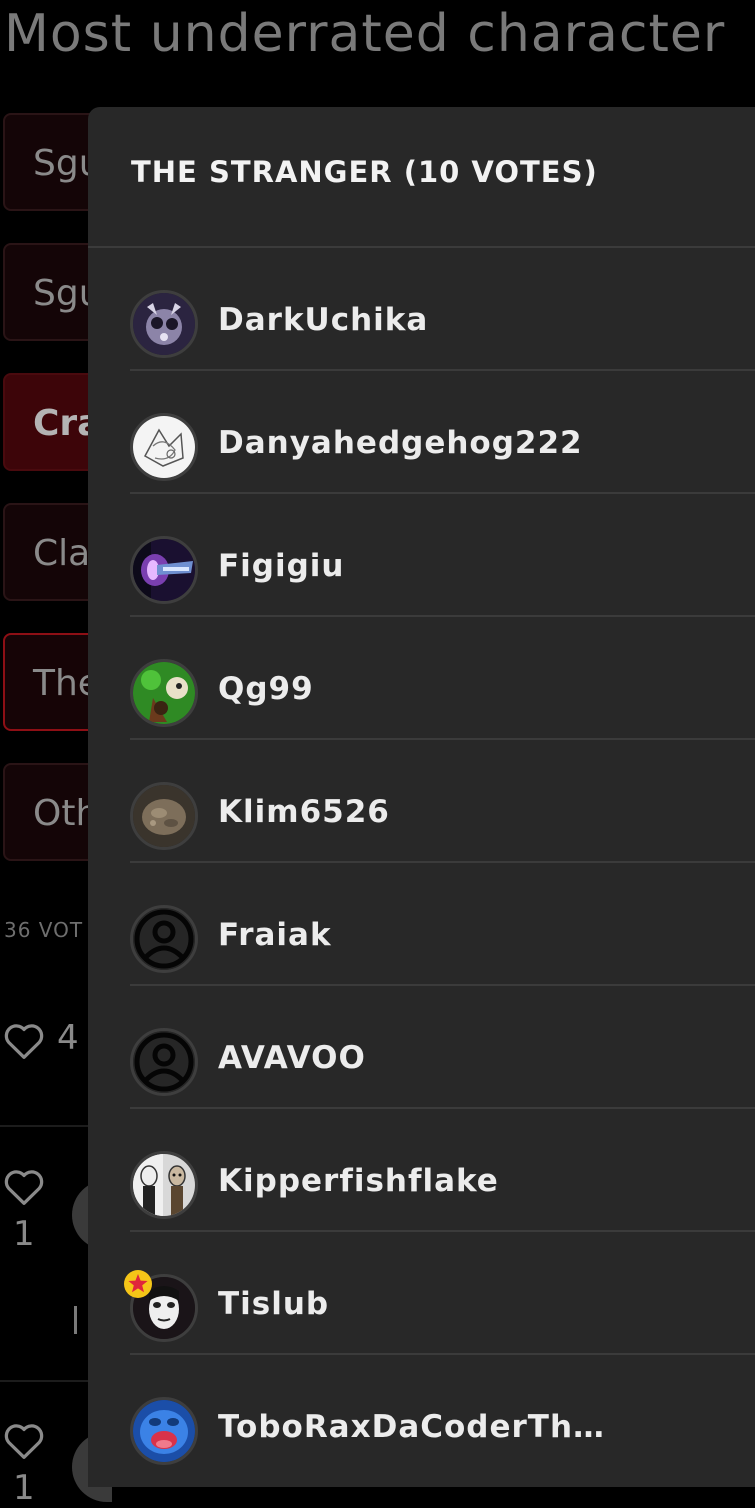  What do you see at coordinates (164, 1185) in the screenshot?
I see `two-characters-avatar-icon` at bounding box center [164, 1185].